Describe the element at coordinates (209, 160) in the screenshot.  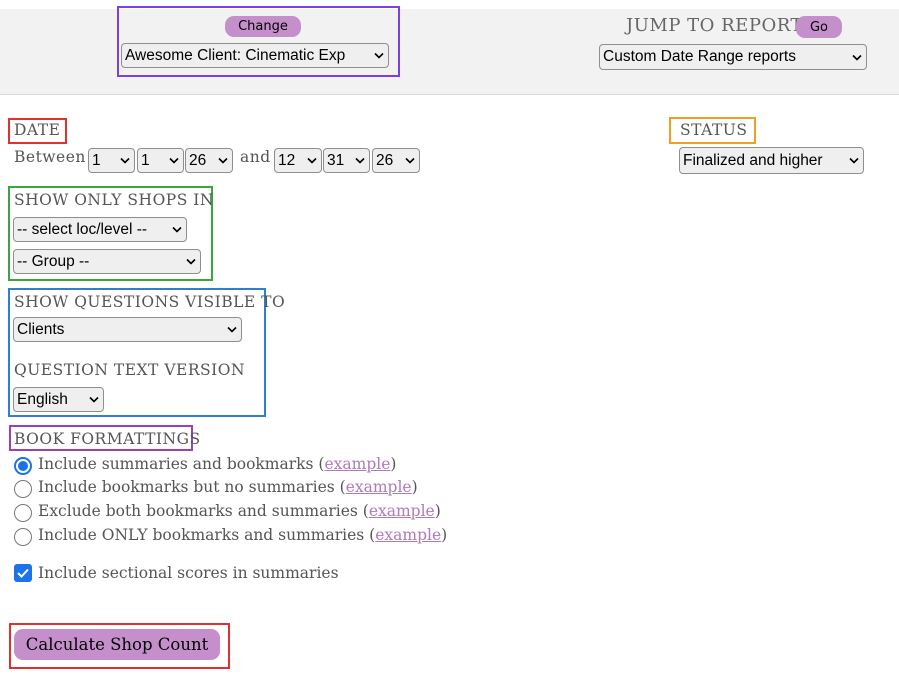
I see `start-year-select: 26` at that location.